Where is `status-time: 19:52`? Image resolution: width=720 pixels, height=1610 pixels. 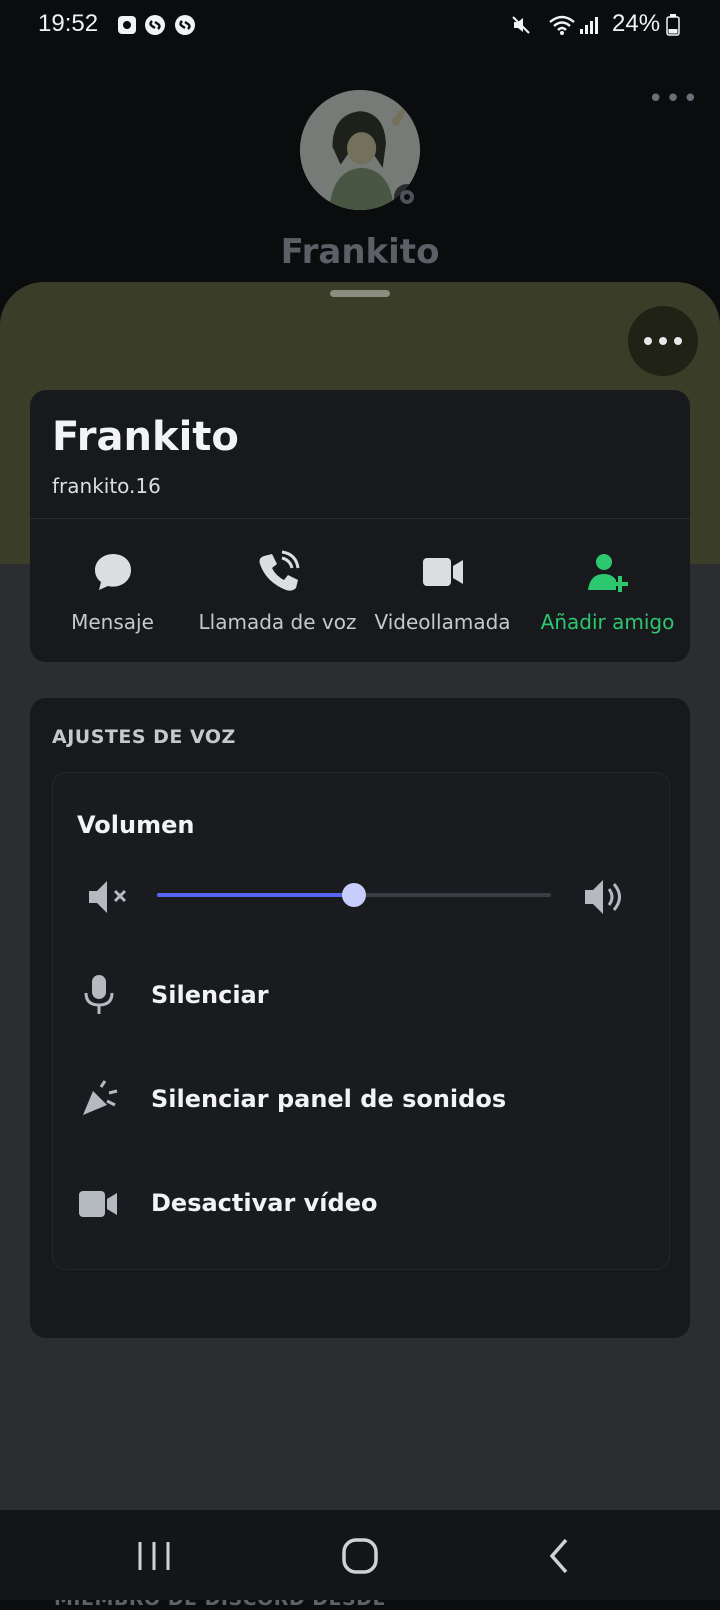 status-time: 19:52 is located at coordinates (68, 23).